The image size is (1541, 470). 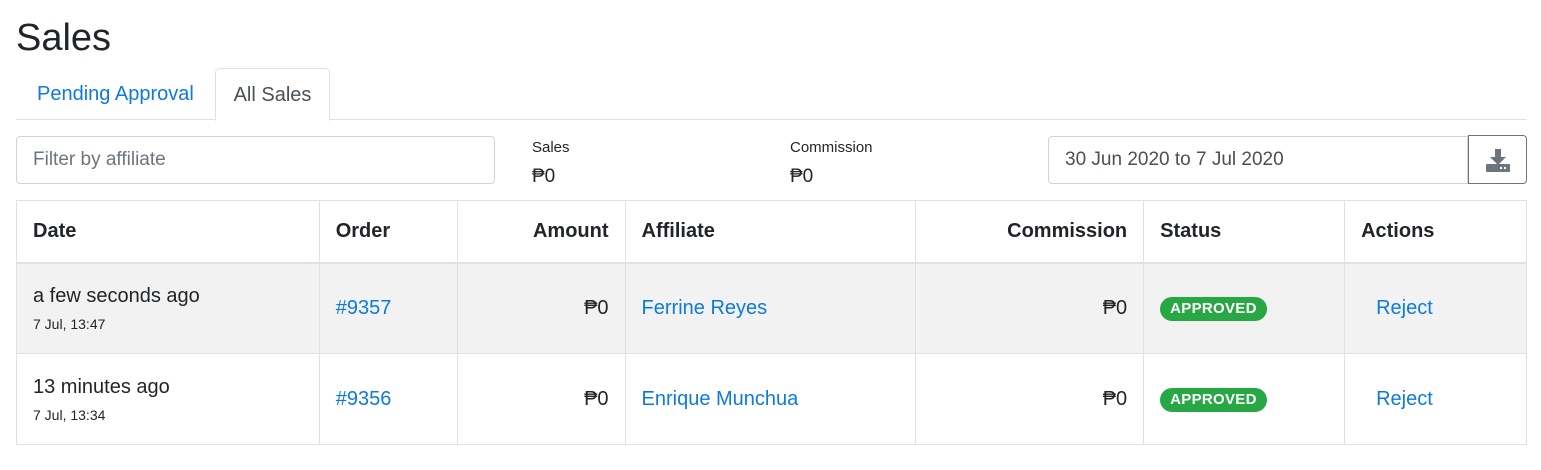 I want to click on sales-stat-value: ₱0, so click(x=544, y=176).